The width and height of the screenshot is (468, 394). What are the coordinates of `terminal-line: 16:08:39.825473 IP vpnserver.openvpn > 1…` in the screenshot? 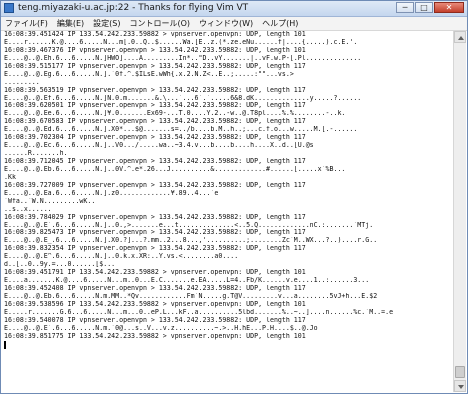 It's located at (155, 233).